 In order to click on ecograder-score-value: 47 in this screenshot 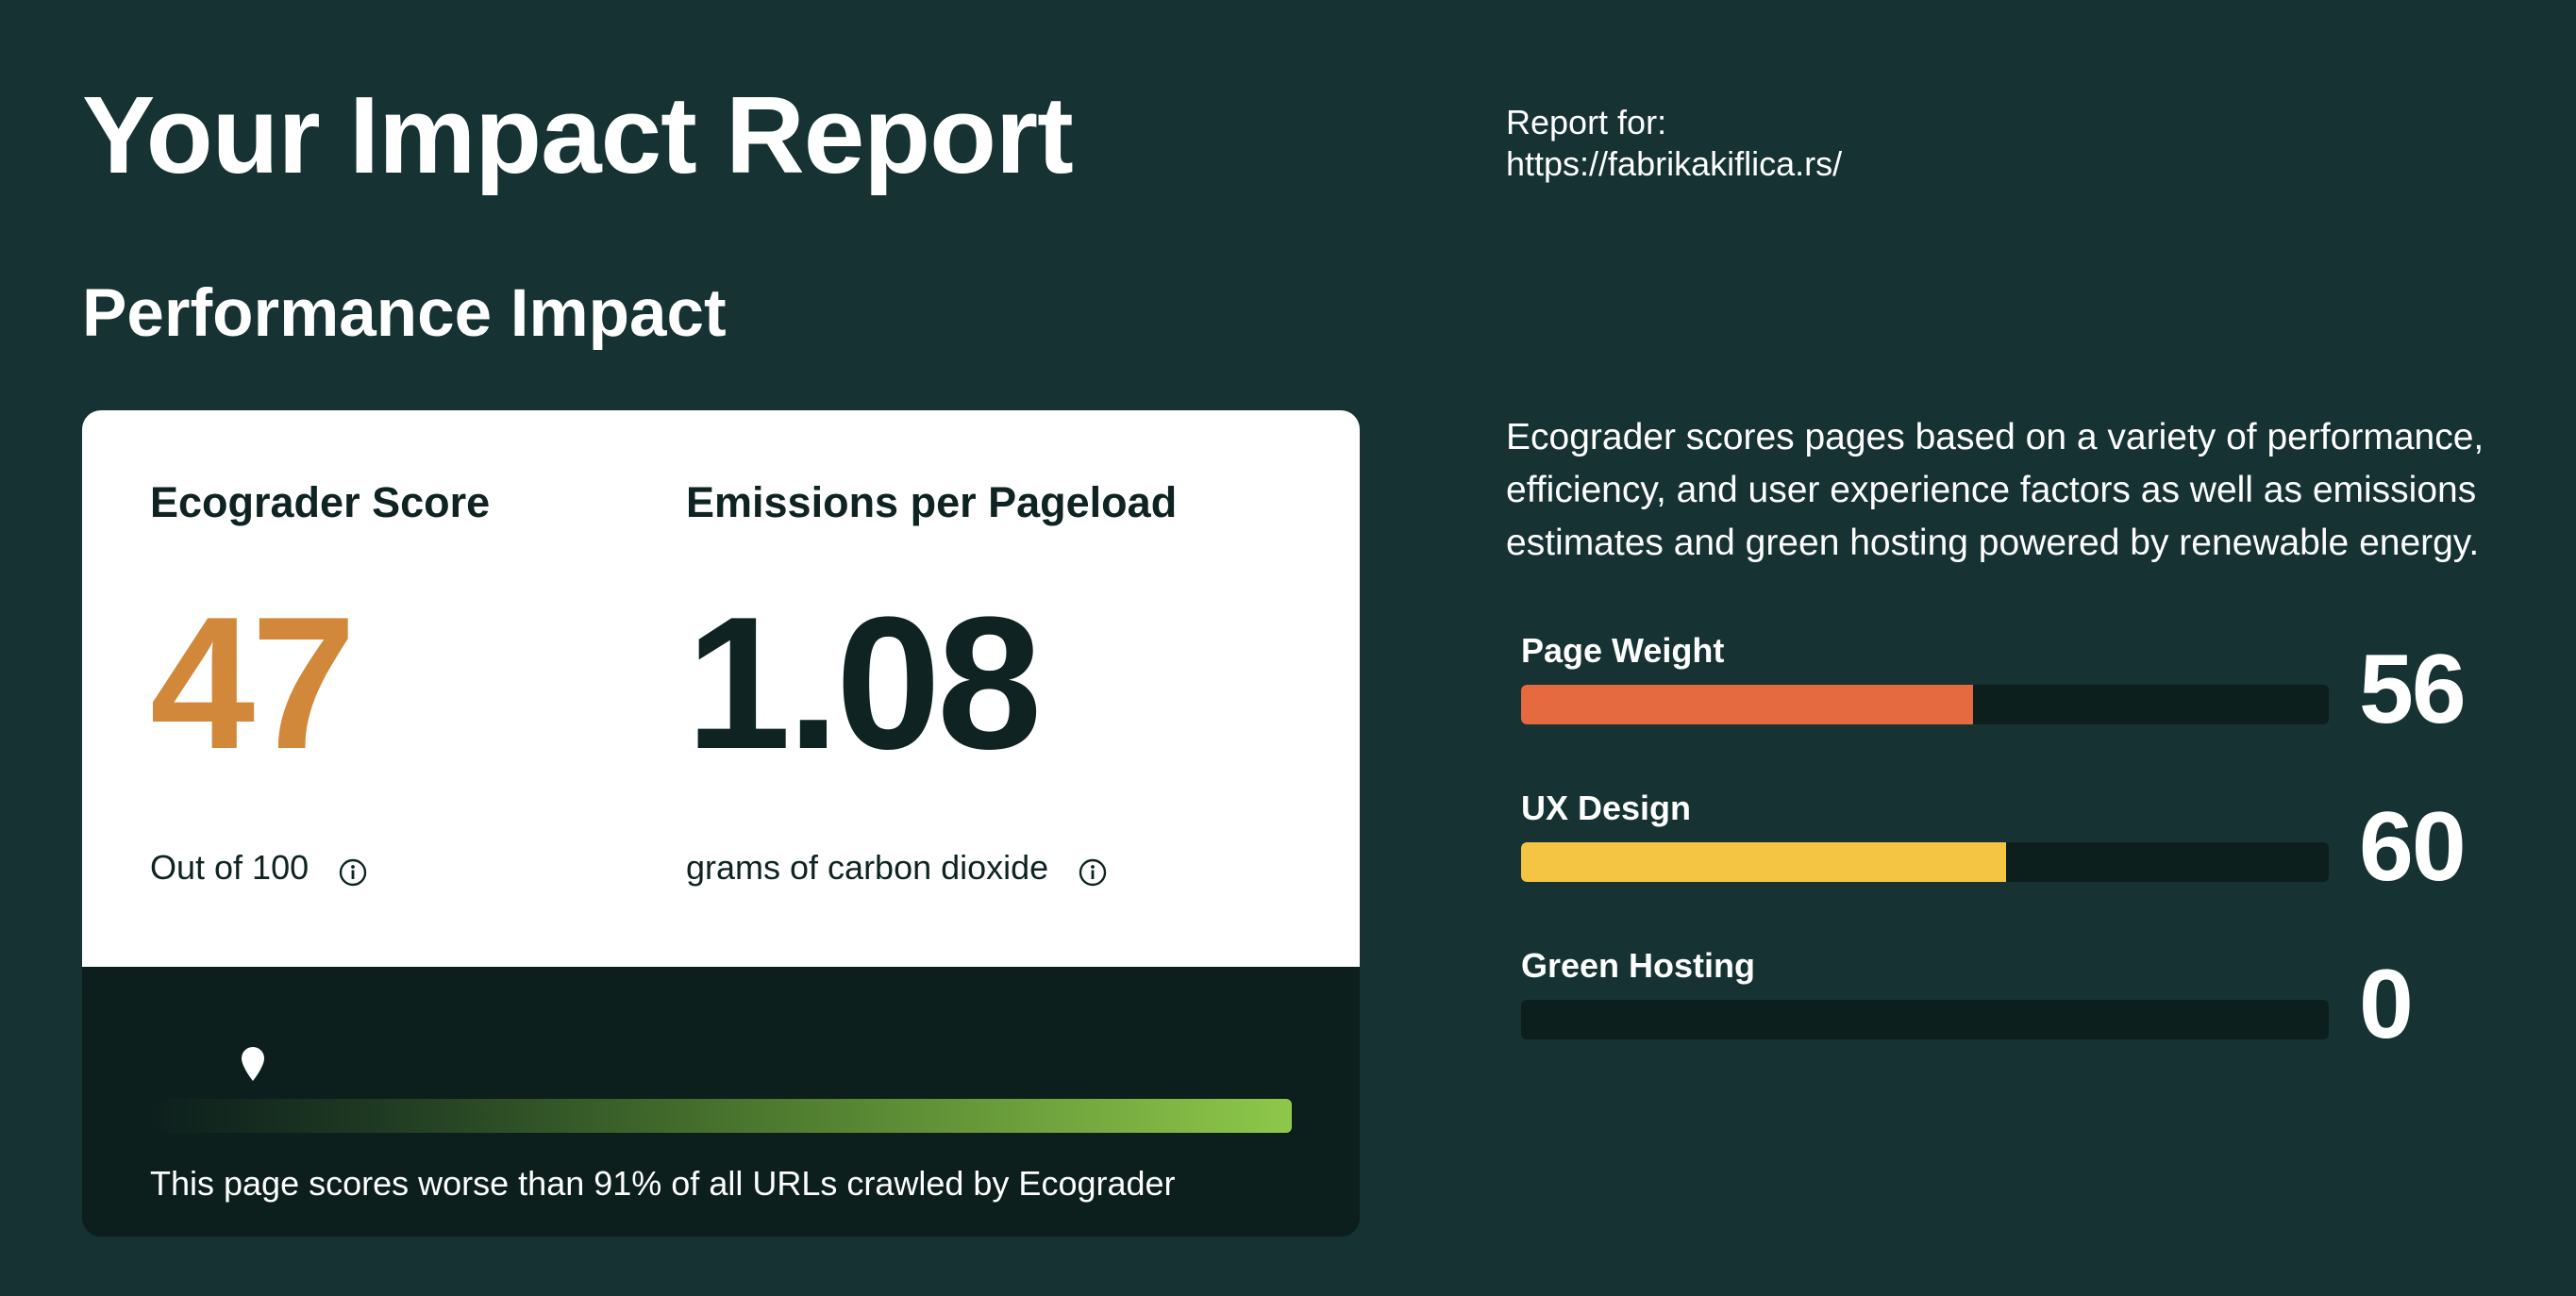, I will do `click(253, 683)`.